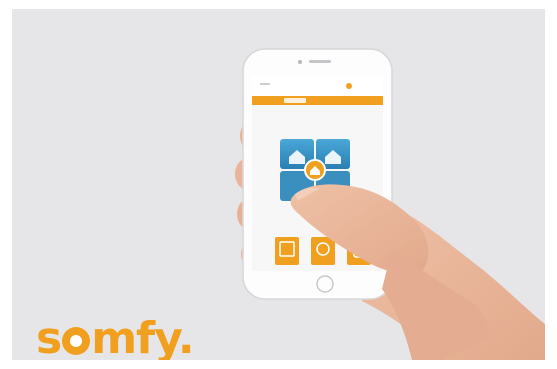 The height and width of the screenshot is (369, 557). What do you see at coordinates (349, 86) in the screenshot?
I see `notification-icon` at bounding box center [349, 86].